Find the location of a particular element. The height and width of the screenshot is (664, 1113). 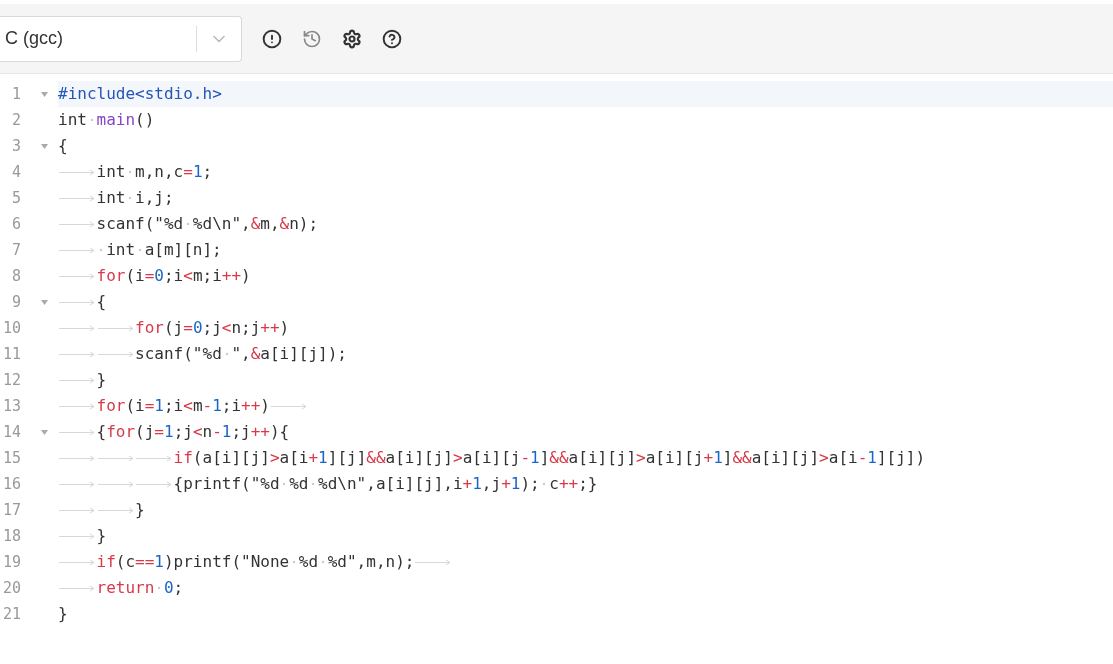

line-number: 9 is located at coordinates (15, 302).